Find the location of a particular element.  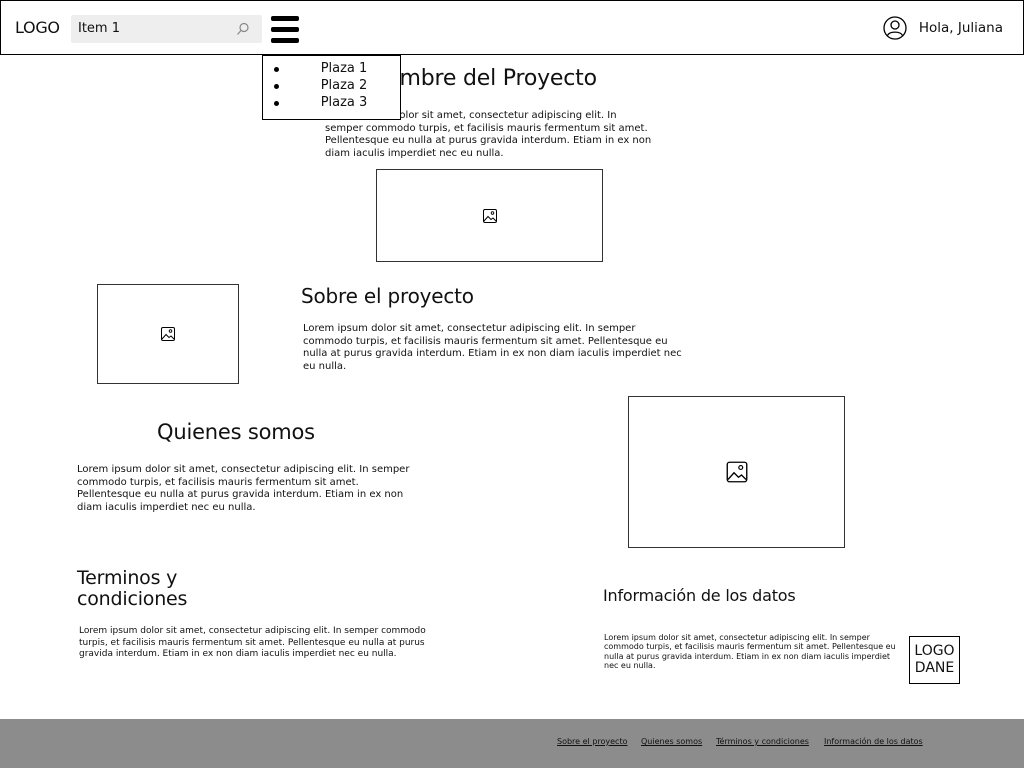

user-greeting: Hola, Juliana is located at coordinates (960, 28).